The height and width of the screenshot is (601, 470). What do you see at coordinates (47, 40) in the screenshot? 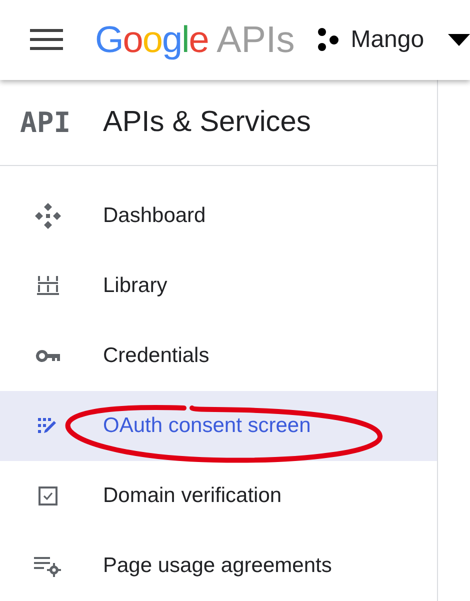
I see `menu-icon` at bounding box center [47, 40].